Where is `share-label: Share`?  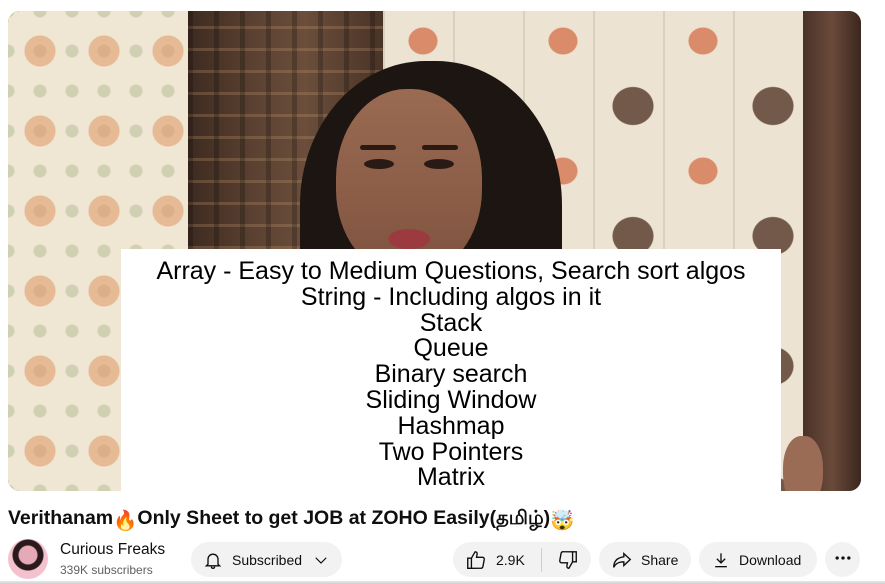 share-label: Share is located at coordinates (660, 559).